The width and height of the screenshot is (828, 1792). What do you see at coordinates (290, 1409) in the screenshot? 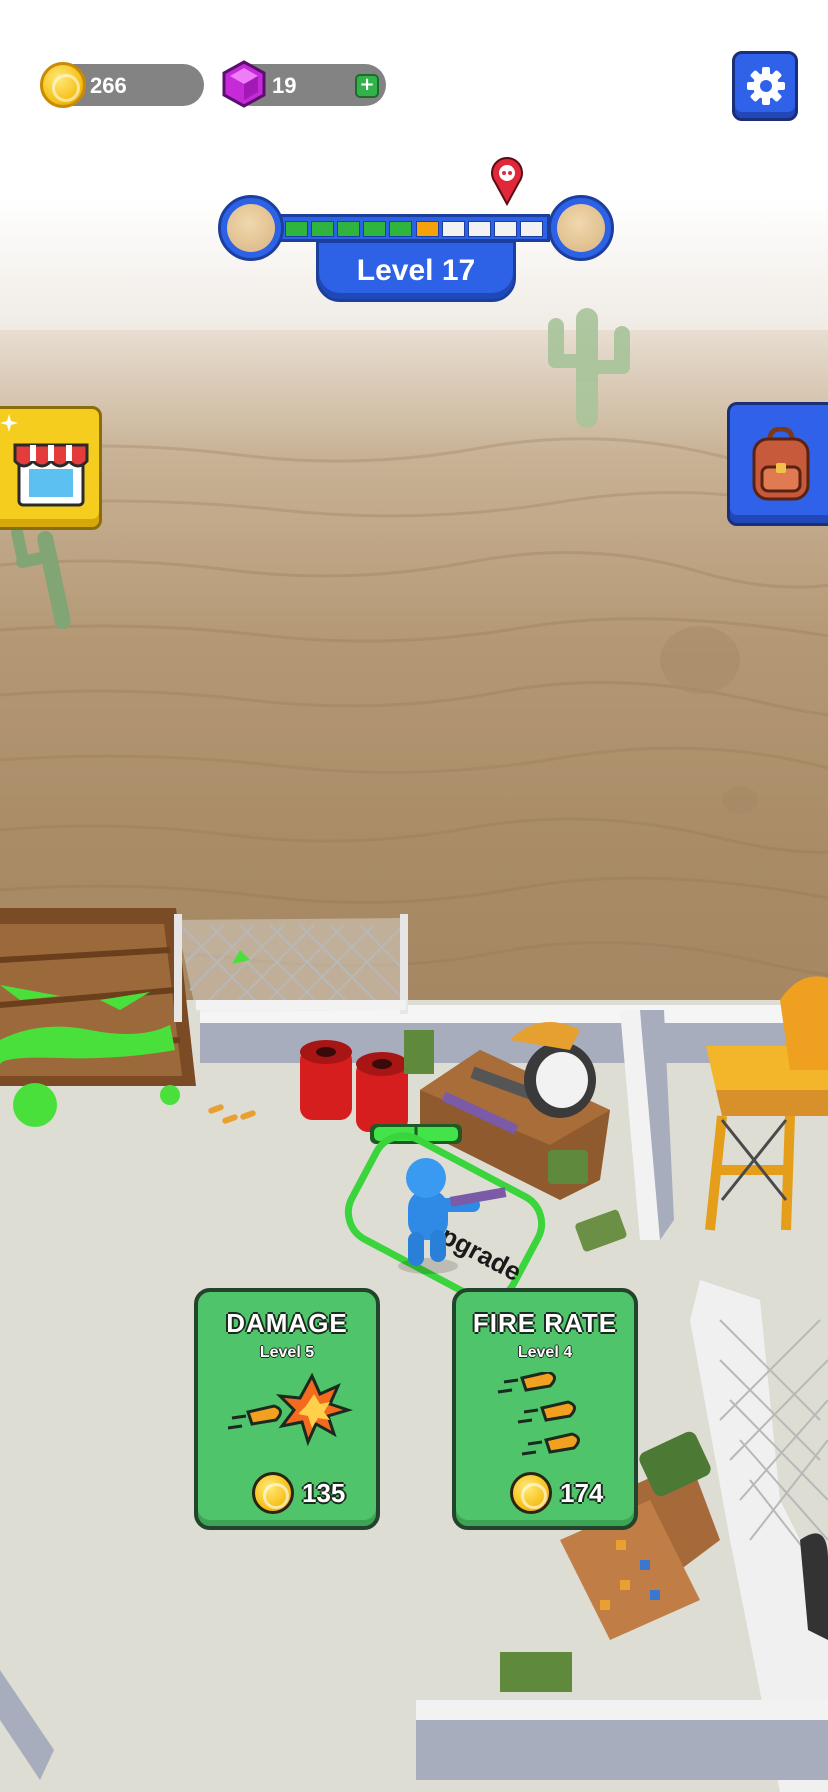
I see `bullet-explosion-icon` at bounding box center [290, 1409].